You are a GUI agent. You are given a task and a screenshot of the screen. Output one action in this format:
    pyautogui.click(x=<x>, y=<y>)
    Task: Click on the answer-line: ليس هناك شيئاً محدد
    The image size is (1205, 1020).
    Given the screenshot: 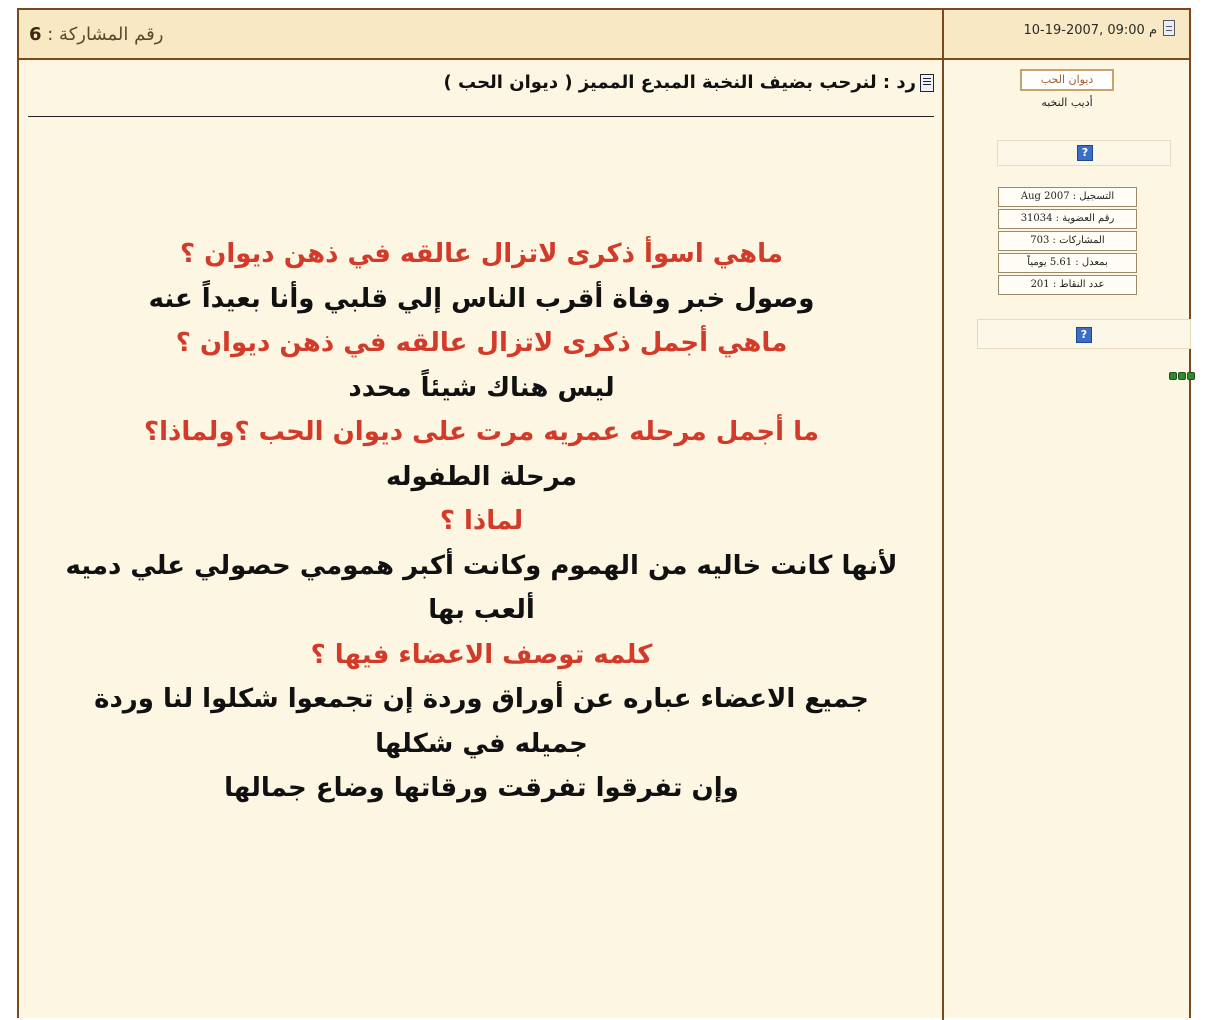 What is the action you would take?
    pyautogui.click(x=481, y=387)
    